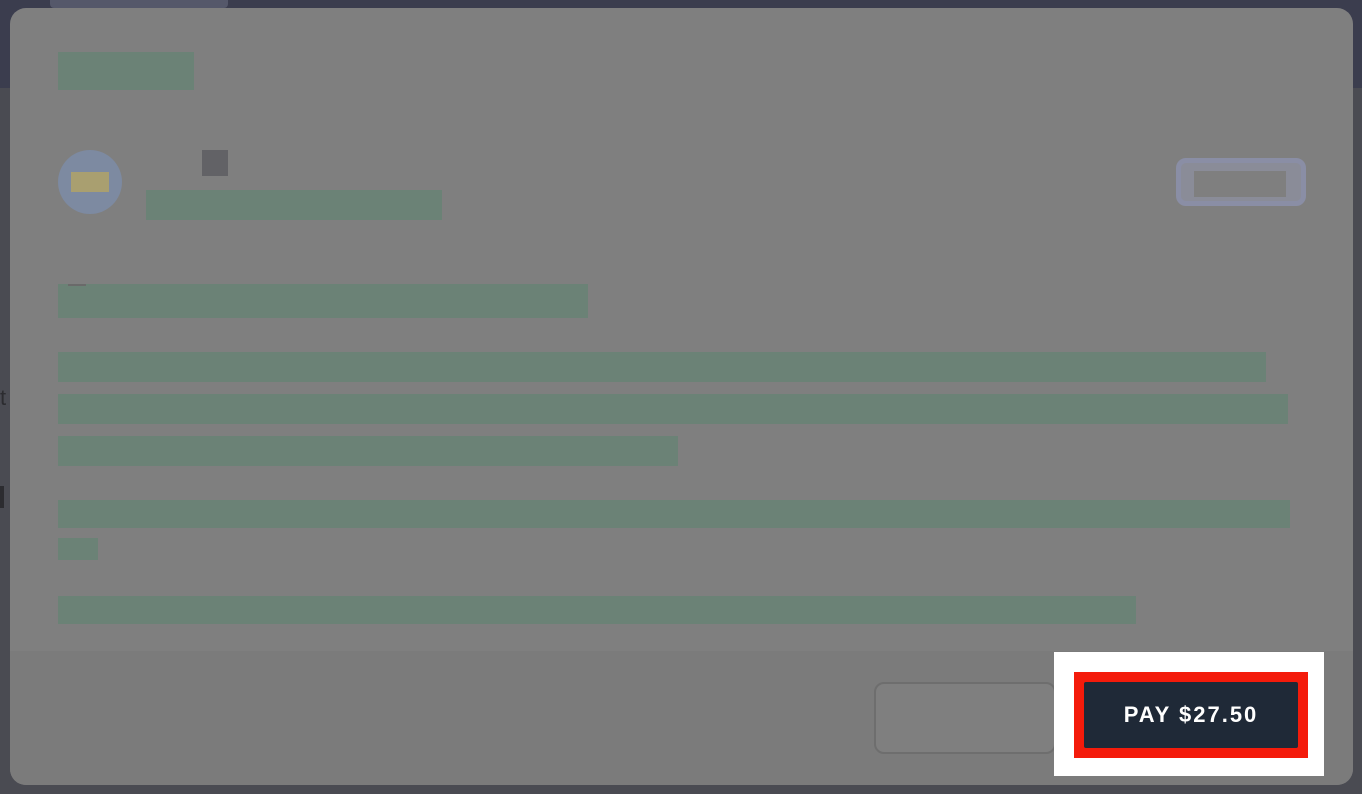  I want to click on pay-button: PAY $27.50, so click(1191, 715).